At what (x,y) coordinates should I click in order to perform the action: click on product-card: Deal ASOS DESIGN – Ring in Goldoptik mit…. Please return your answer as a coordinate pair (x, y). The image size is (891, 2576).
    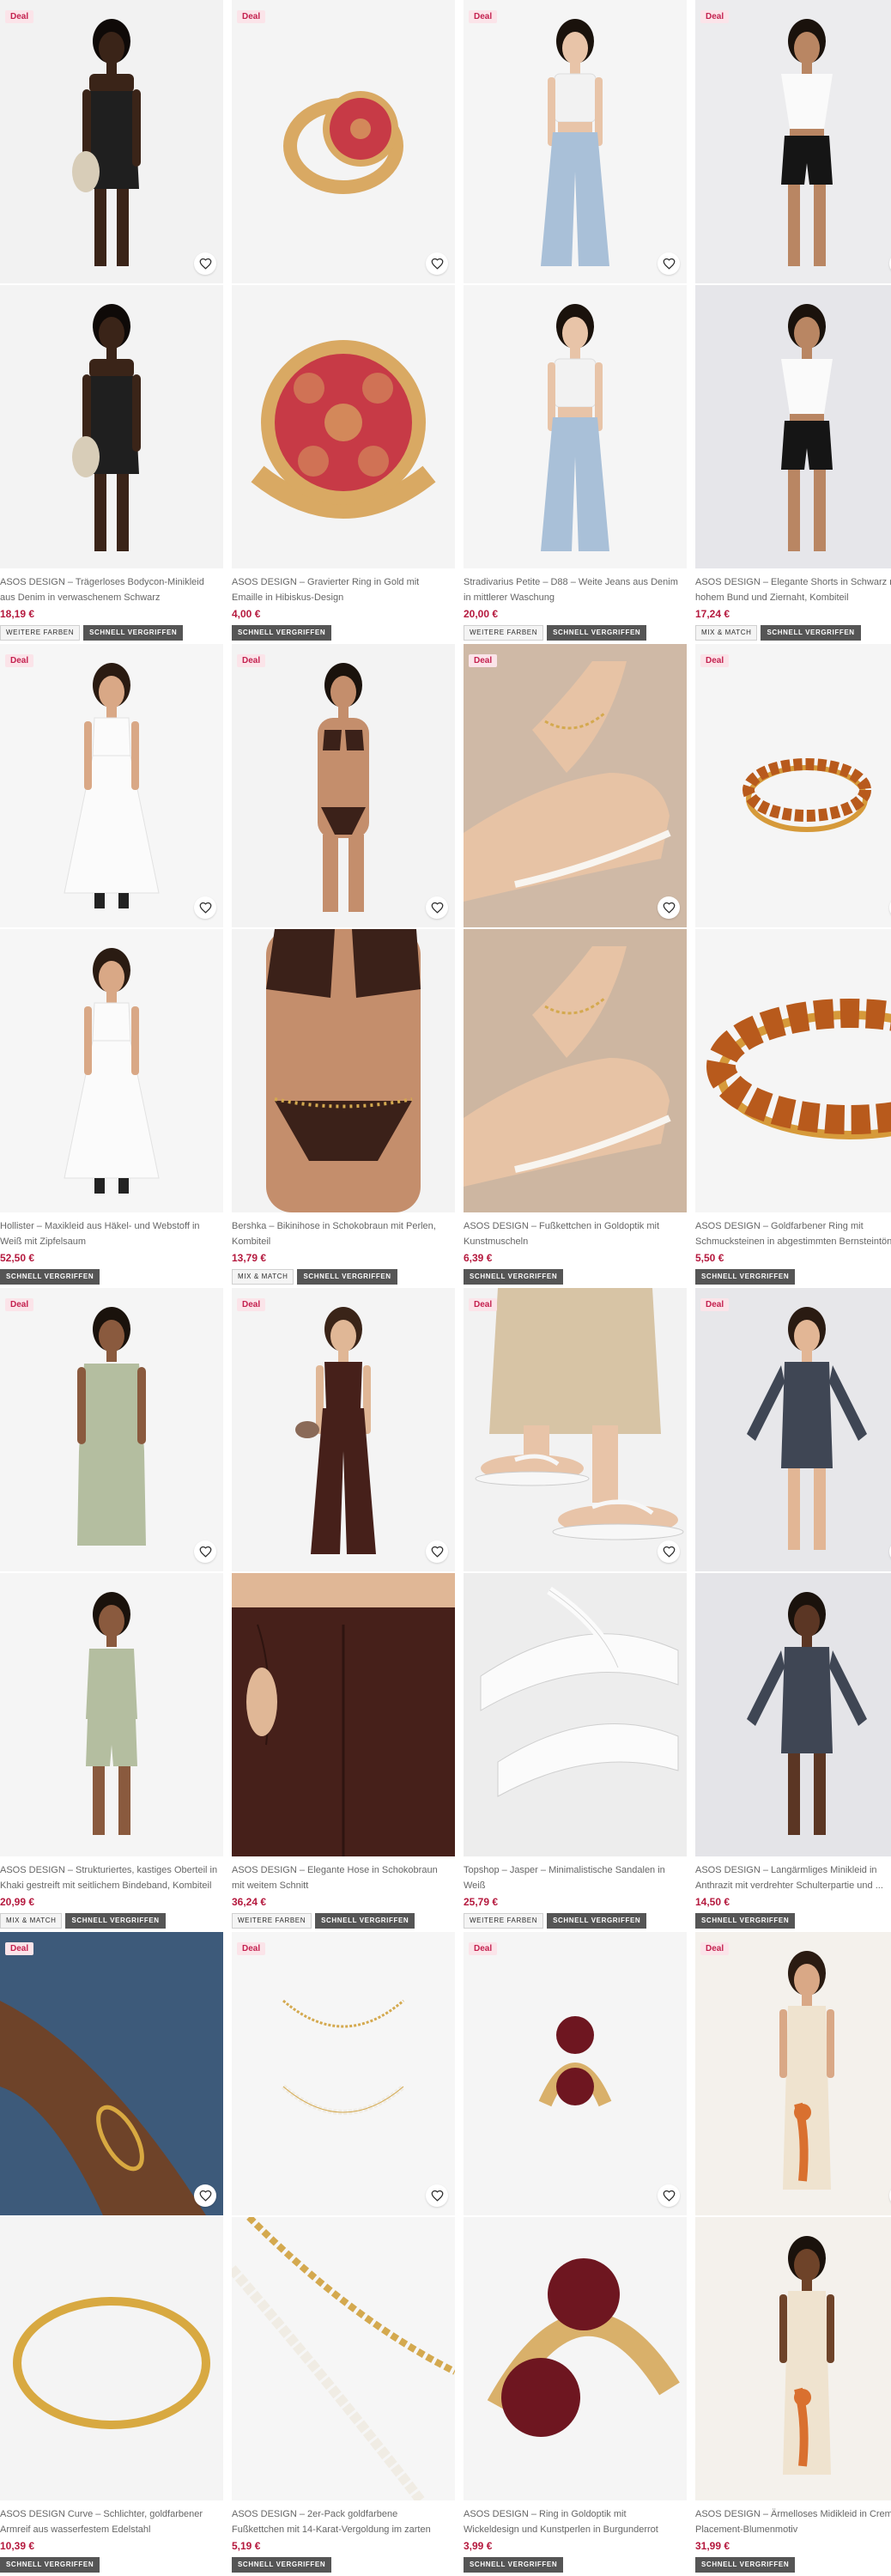
    Looking at the image, I should click on (575, 2254).